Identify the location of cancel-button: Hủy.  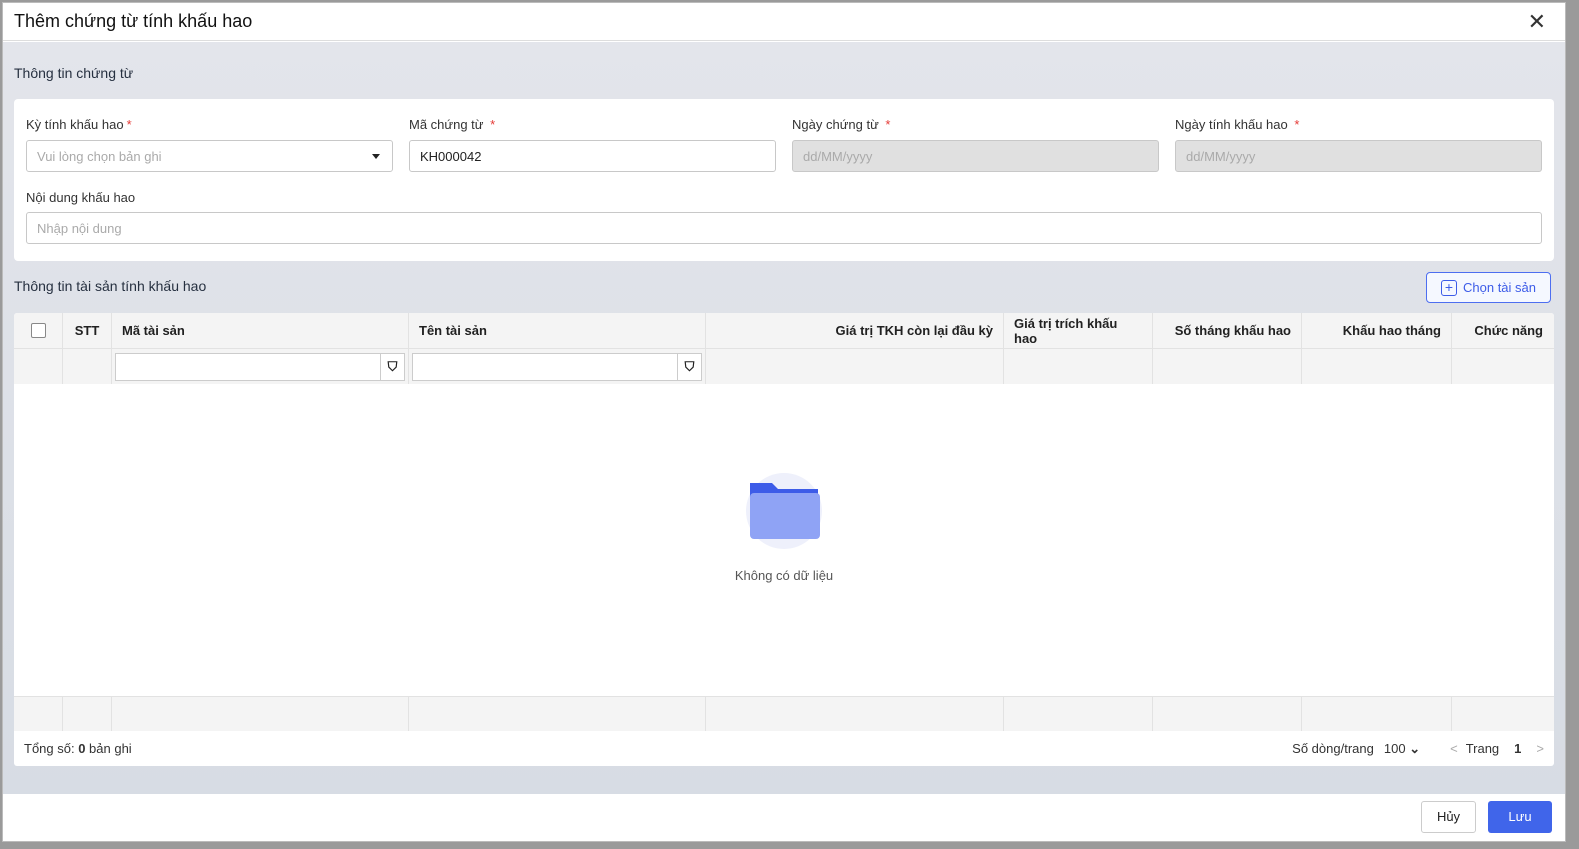
(1448, 816).